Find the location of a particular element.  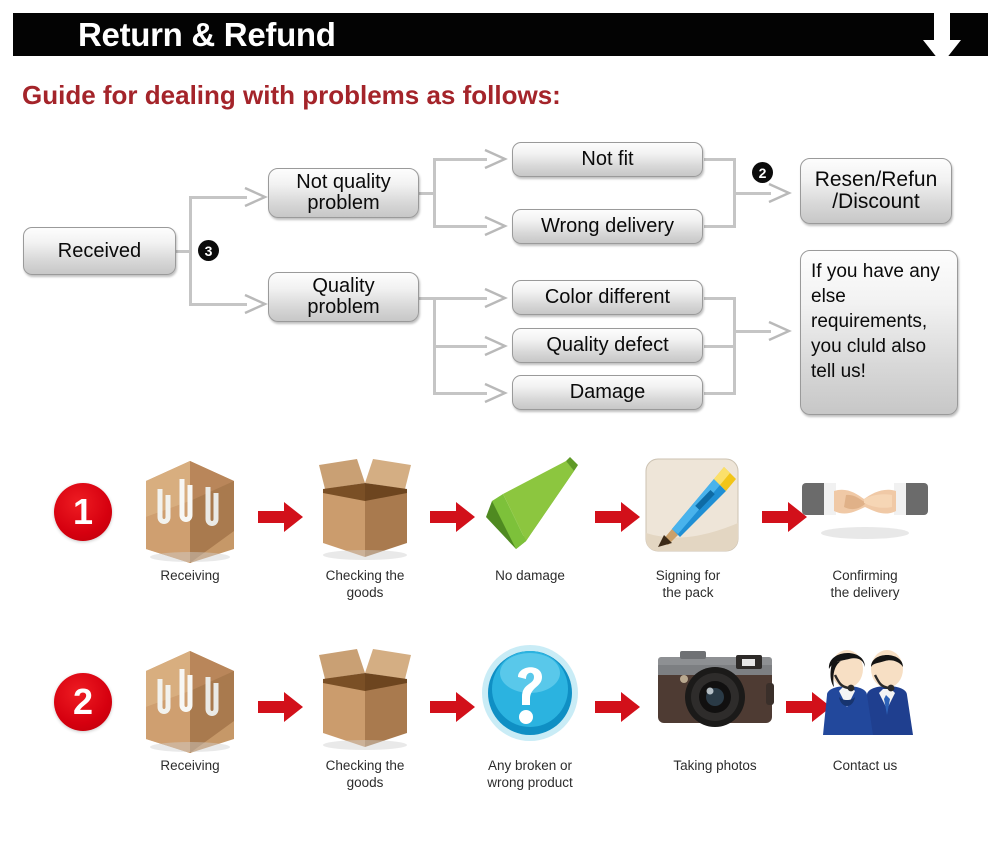

flow-node-not-fit: Not fit is located at coordinates (607, 159).